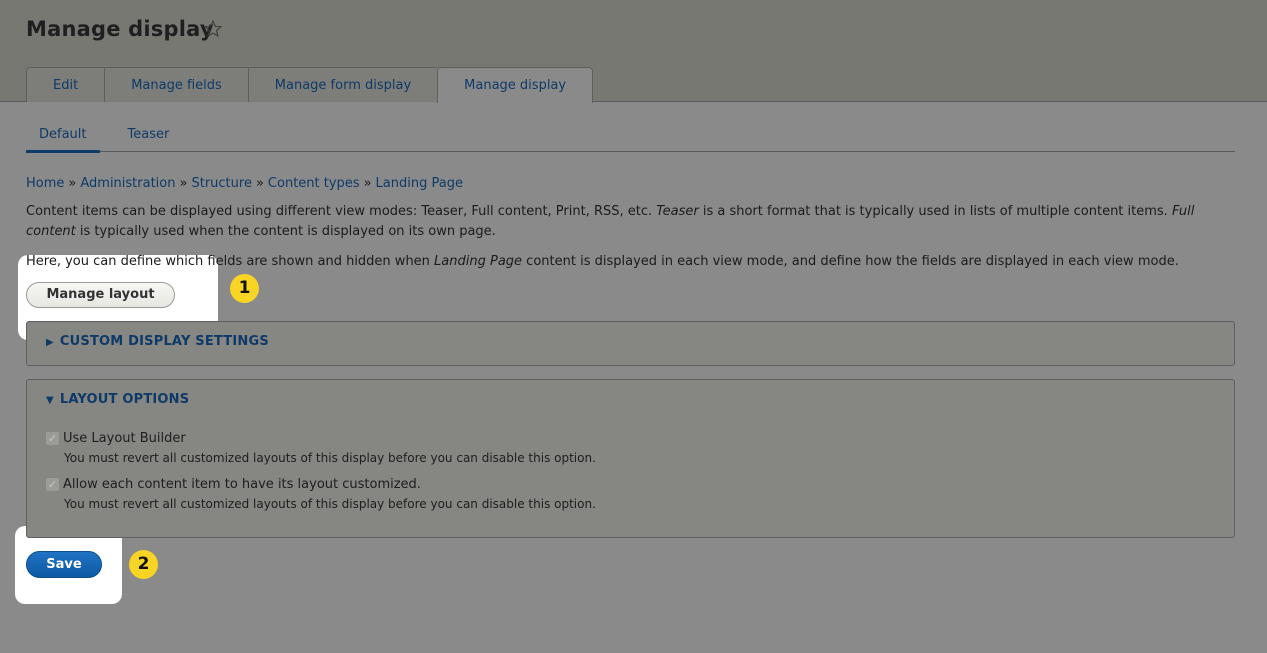  I want to click on tab-teaser: Teaser, so click(149, 135).